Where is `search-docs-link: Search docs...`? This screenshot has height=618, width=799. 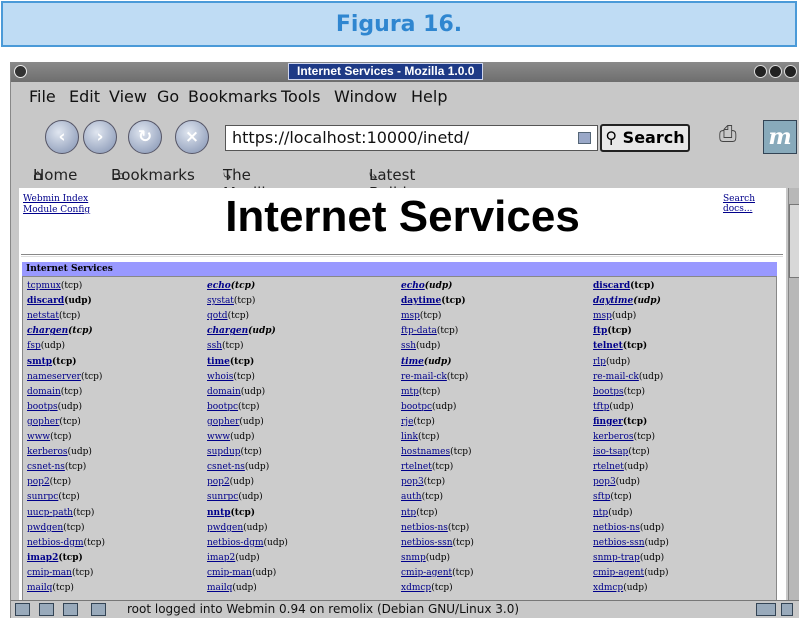 search-docs-link: Search docs... is located at coordinates (754, 204).